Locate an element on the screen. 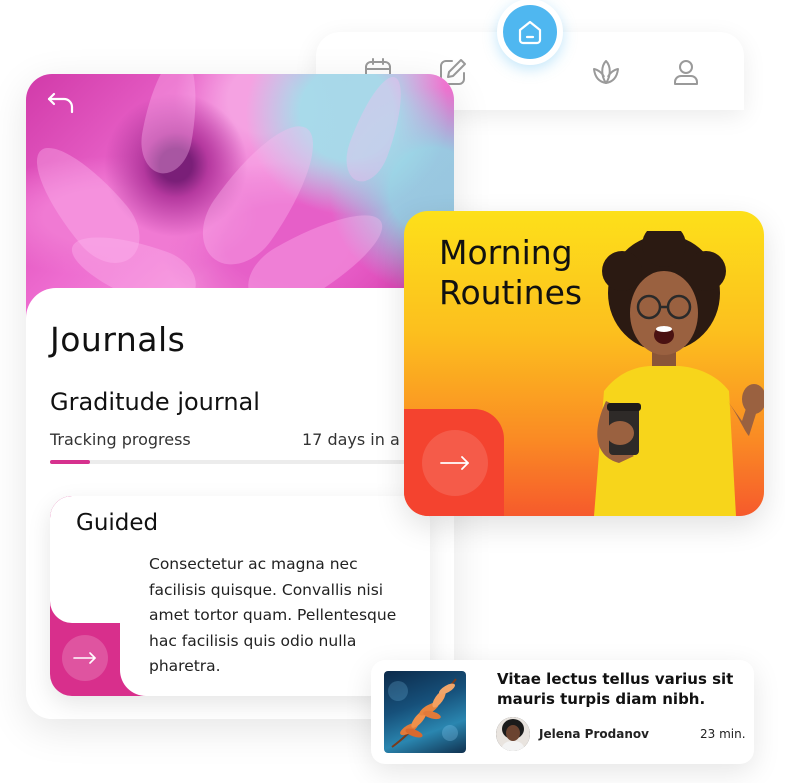 The height and width of the screenshot is (783, 785). morning-title: Morning Routines is located at coordinates (510, 273).